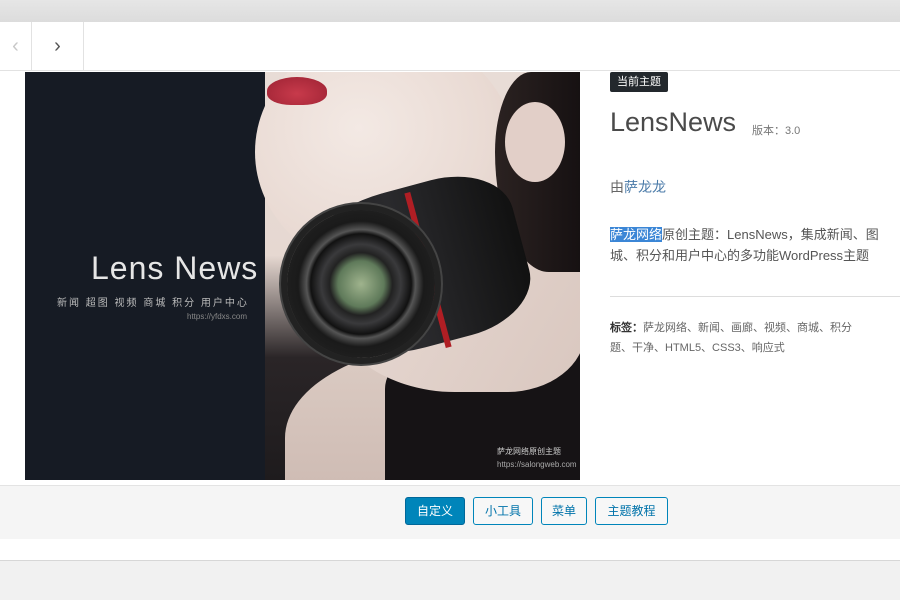  I want to click on menus-button: 菜单, so click(564, 511).